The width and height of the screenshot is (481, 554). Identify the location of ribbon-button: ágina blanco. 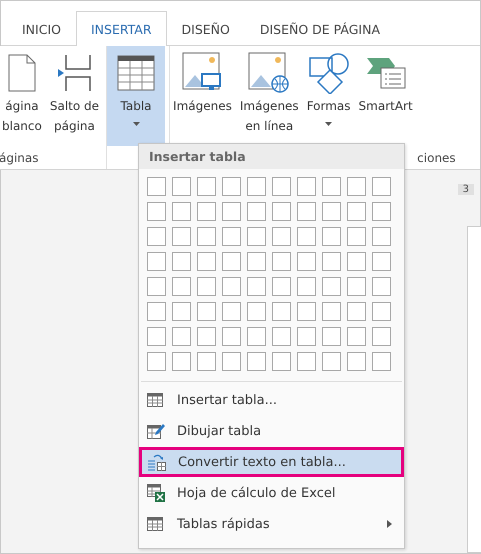
(22, 96).